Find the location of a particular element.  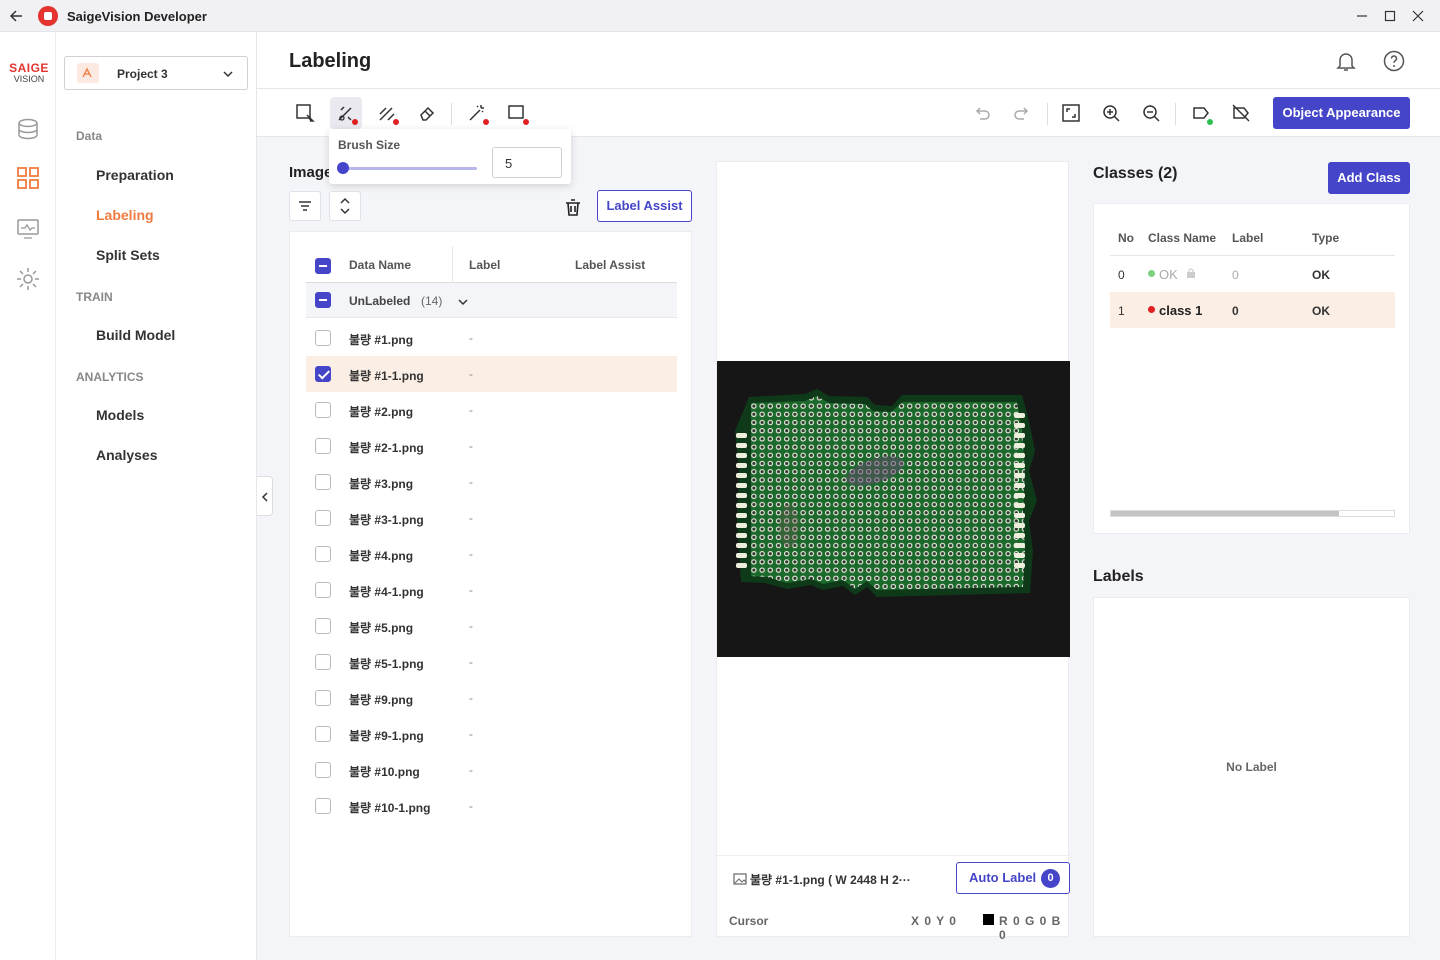

class-name: class 1 is located at coordinates (1181, 310).